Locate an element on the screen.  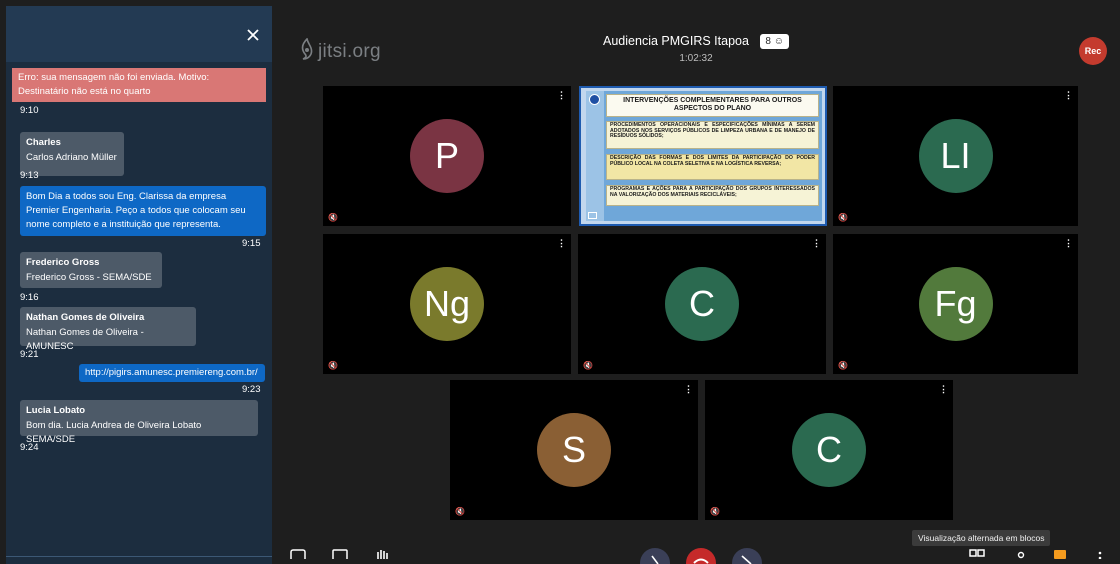
slide-logo-icon is located at coordinates (594, 99).